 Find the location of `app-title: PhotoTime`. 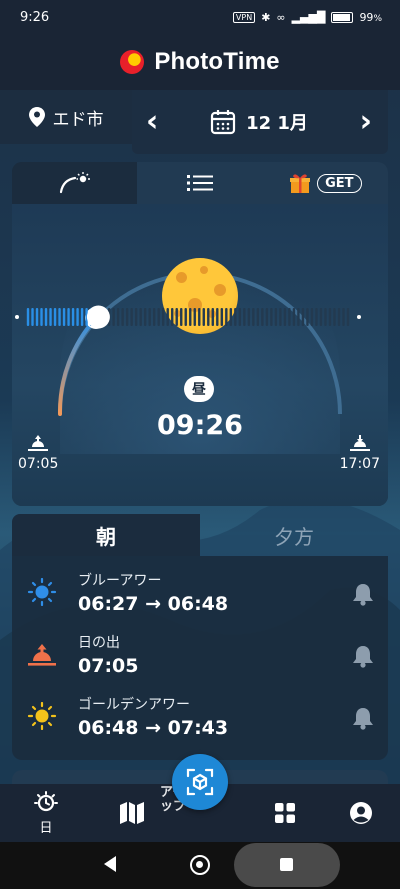

app-title: PhotoTime is located at coordinates (217, 61).